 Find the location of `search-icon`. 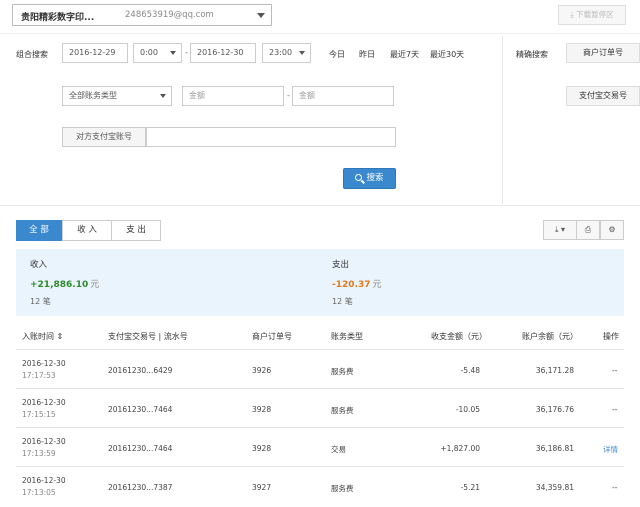

search-icon is located at coordinates (359, 177).